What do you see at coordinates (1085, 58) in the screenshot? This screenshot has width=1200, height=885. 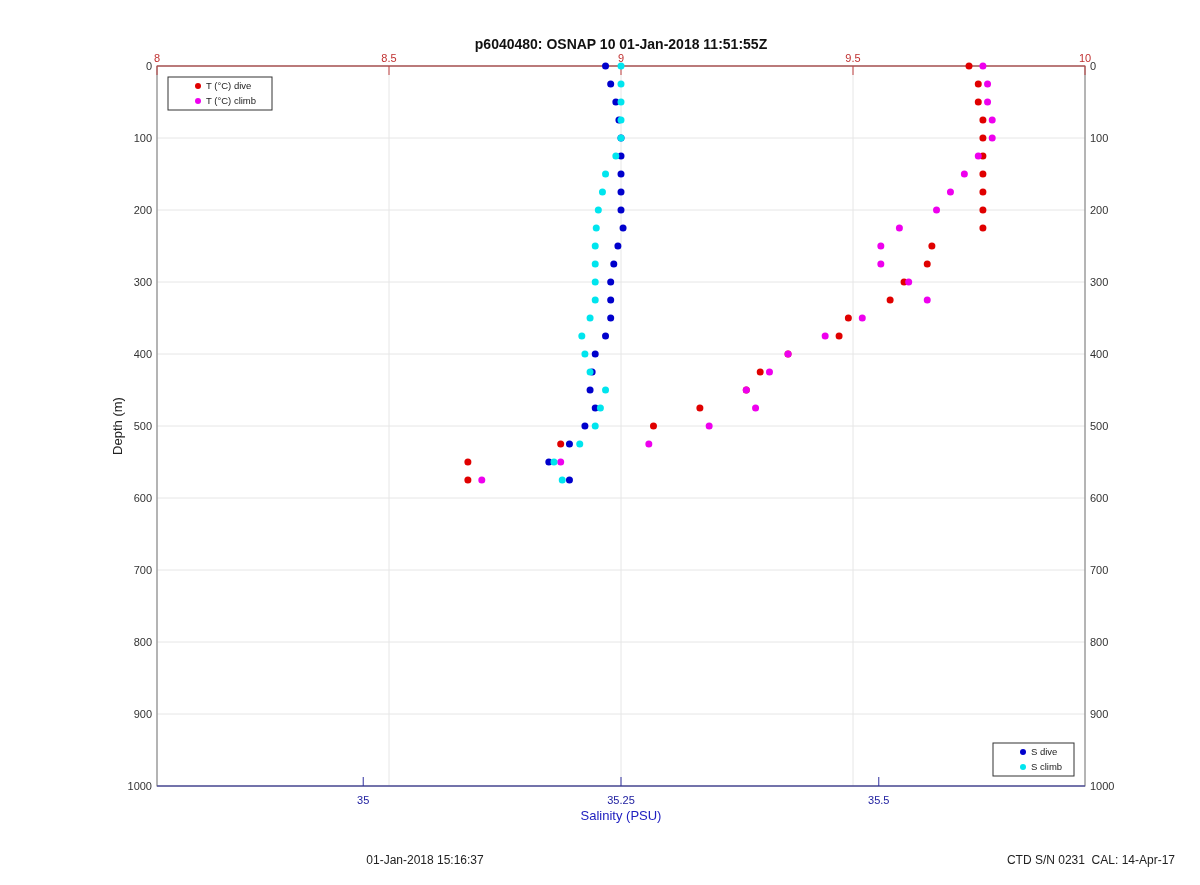 I see `temperature-tick-label: 10` at bounding box center [1085, 58].